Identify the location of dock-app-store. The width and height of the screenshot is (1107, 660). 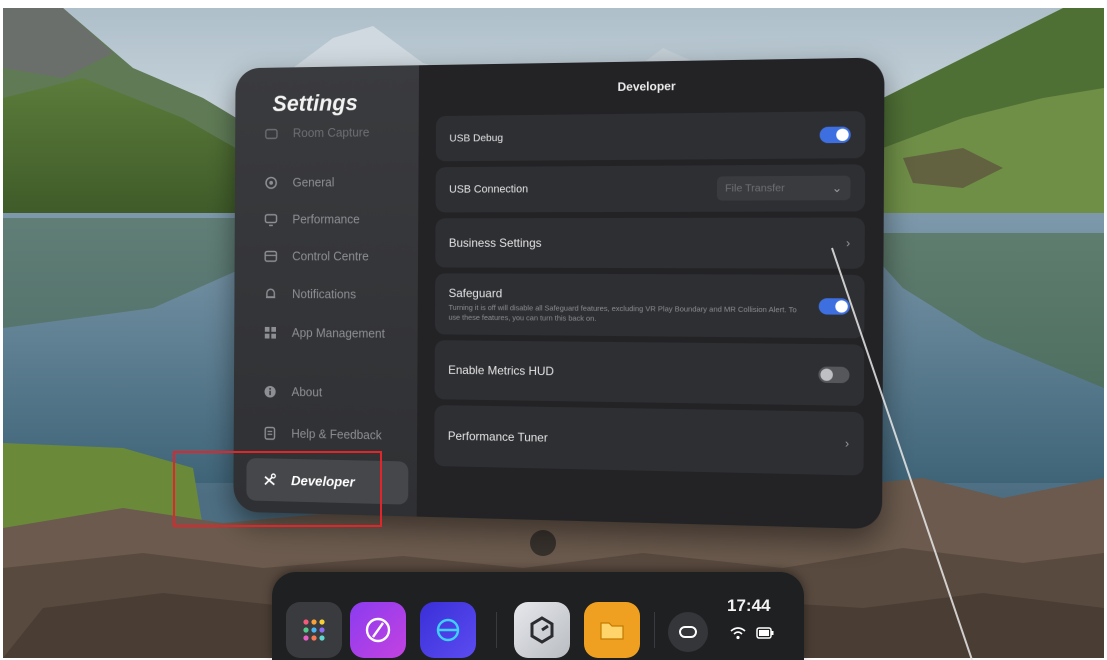
(542, 630).